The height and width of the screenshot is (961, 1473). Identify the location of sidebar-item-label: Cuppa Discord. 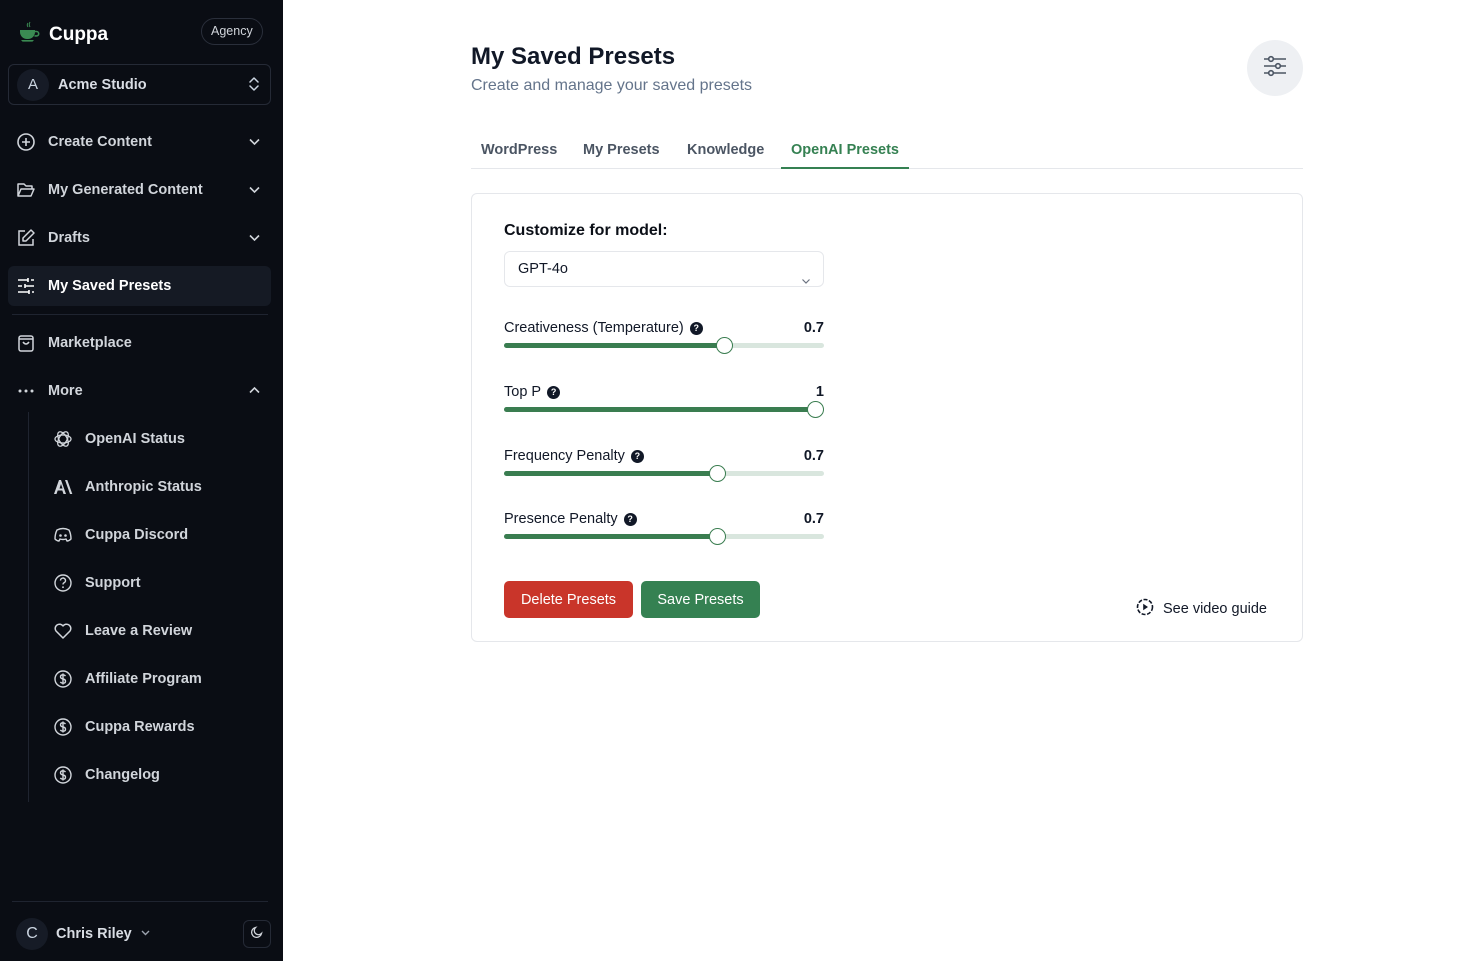
(137, 535).